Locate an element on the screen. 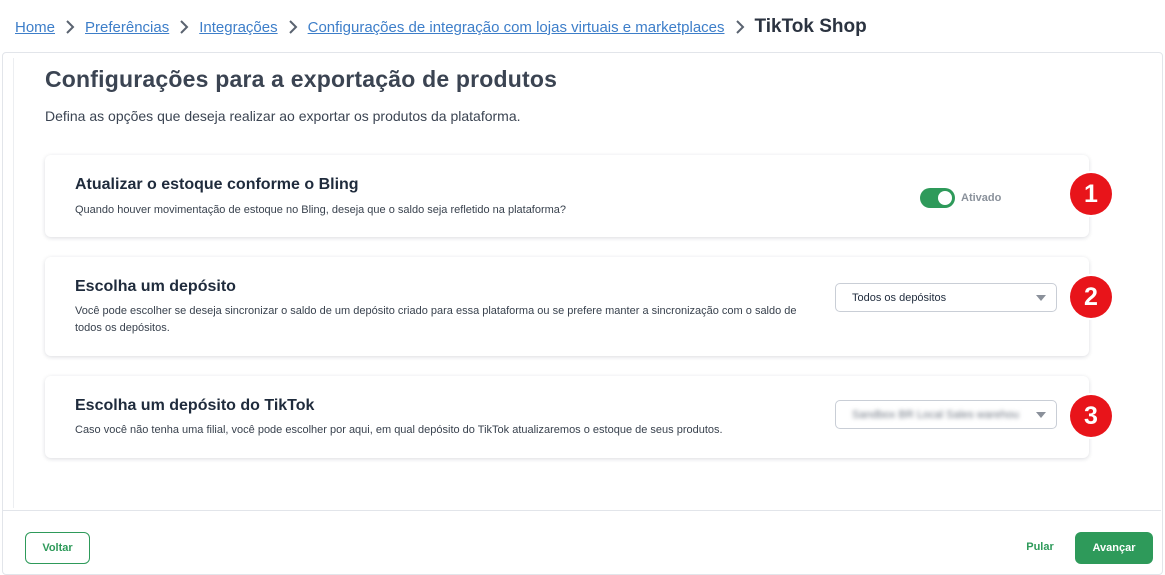 The width and height of the screenshot is (1165, 575). breadcrumb-integrations-link: Integrações is located at coordinates (238, 27).